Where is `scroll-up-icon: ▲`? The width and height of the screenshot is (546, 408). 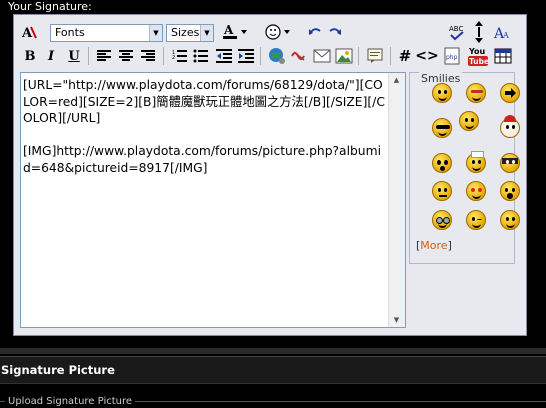
scroll-up-icon: ▲ is located at coordinates (396, 80).